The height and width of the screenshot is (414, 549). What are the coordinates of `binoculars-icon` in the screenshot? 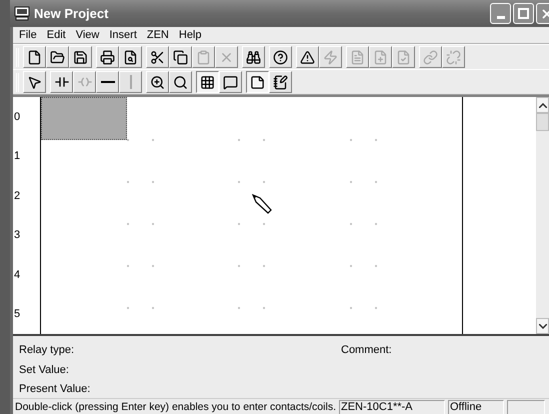 It's located at (253, 57).